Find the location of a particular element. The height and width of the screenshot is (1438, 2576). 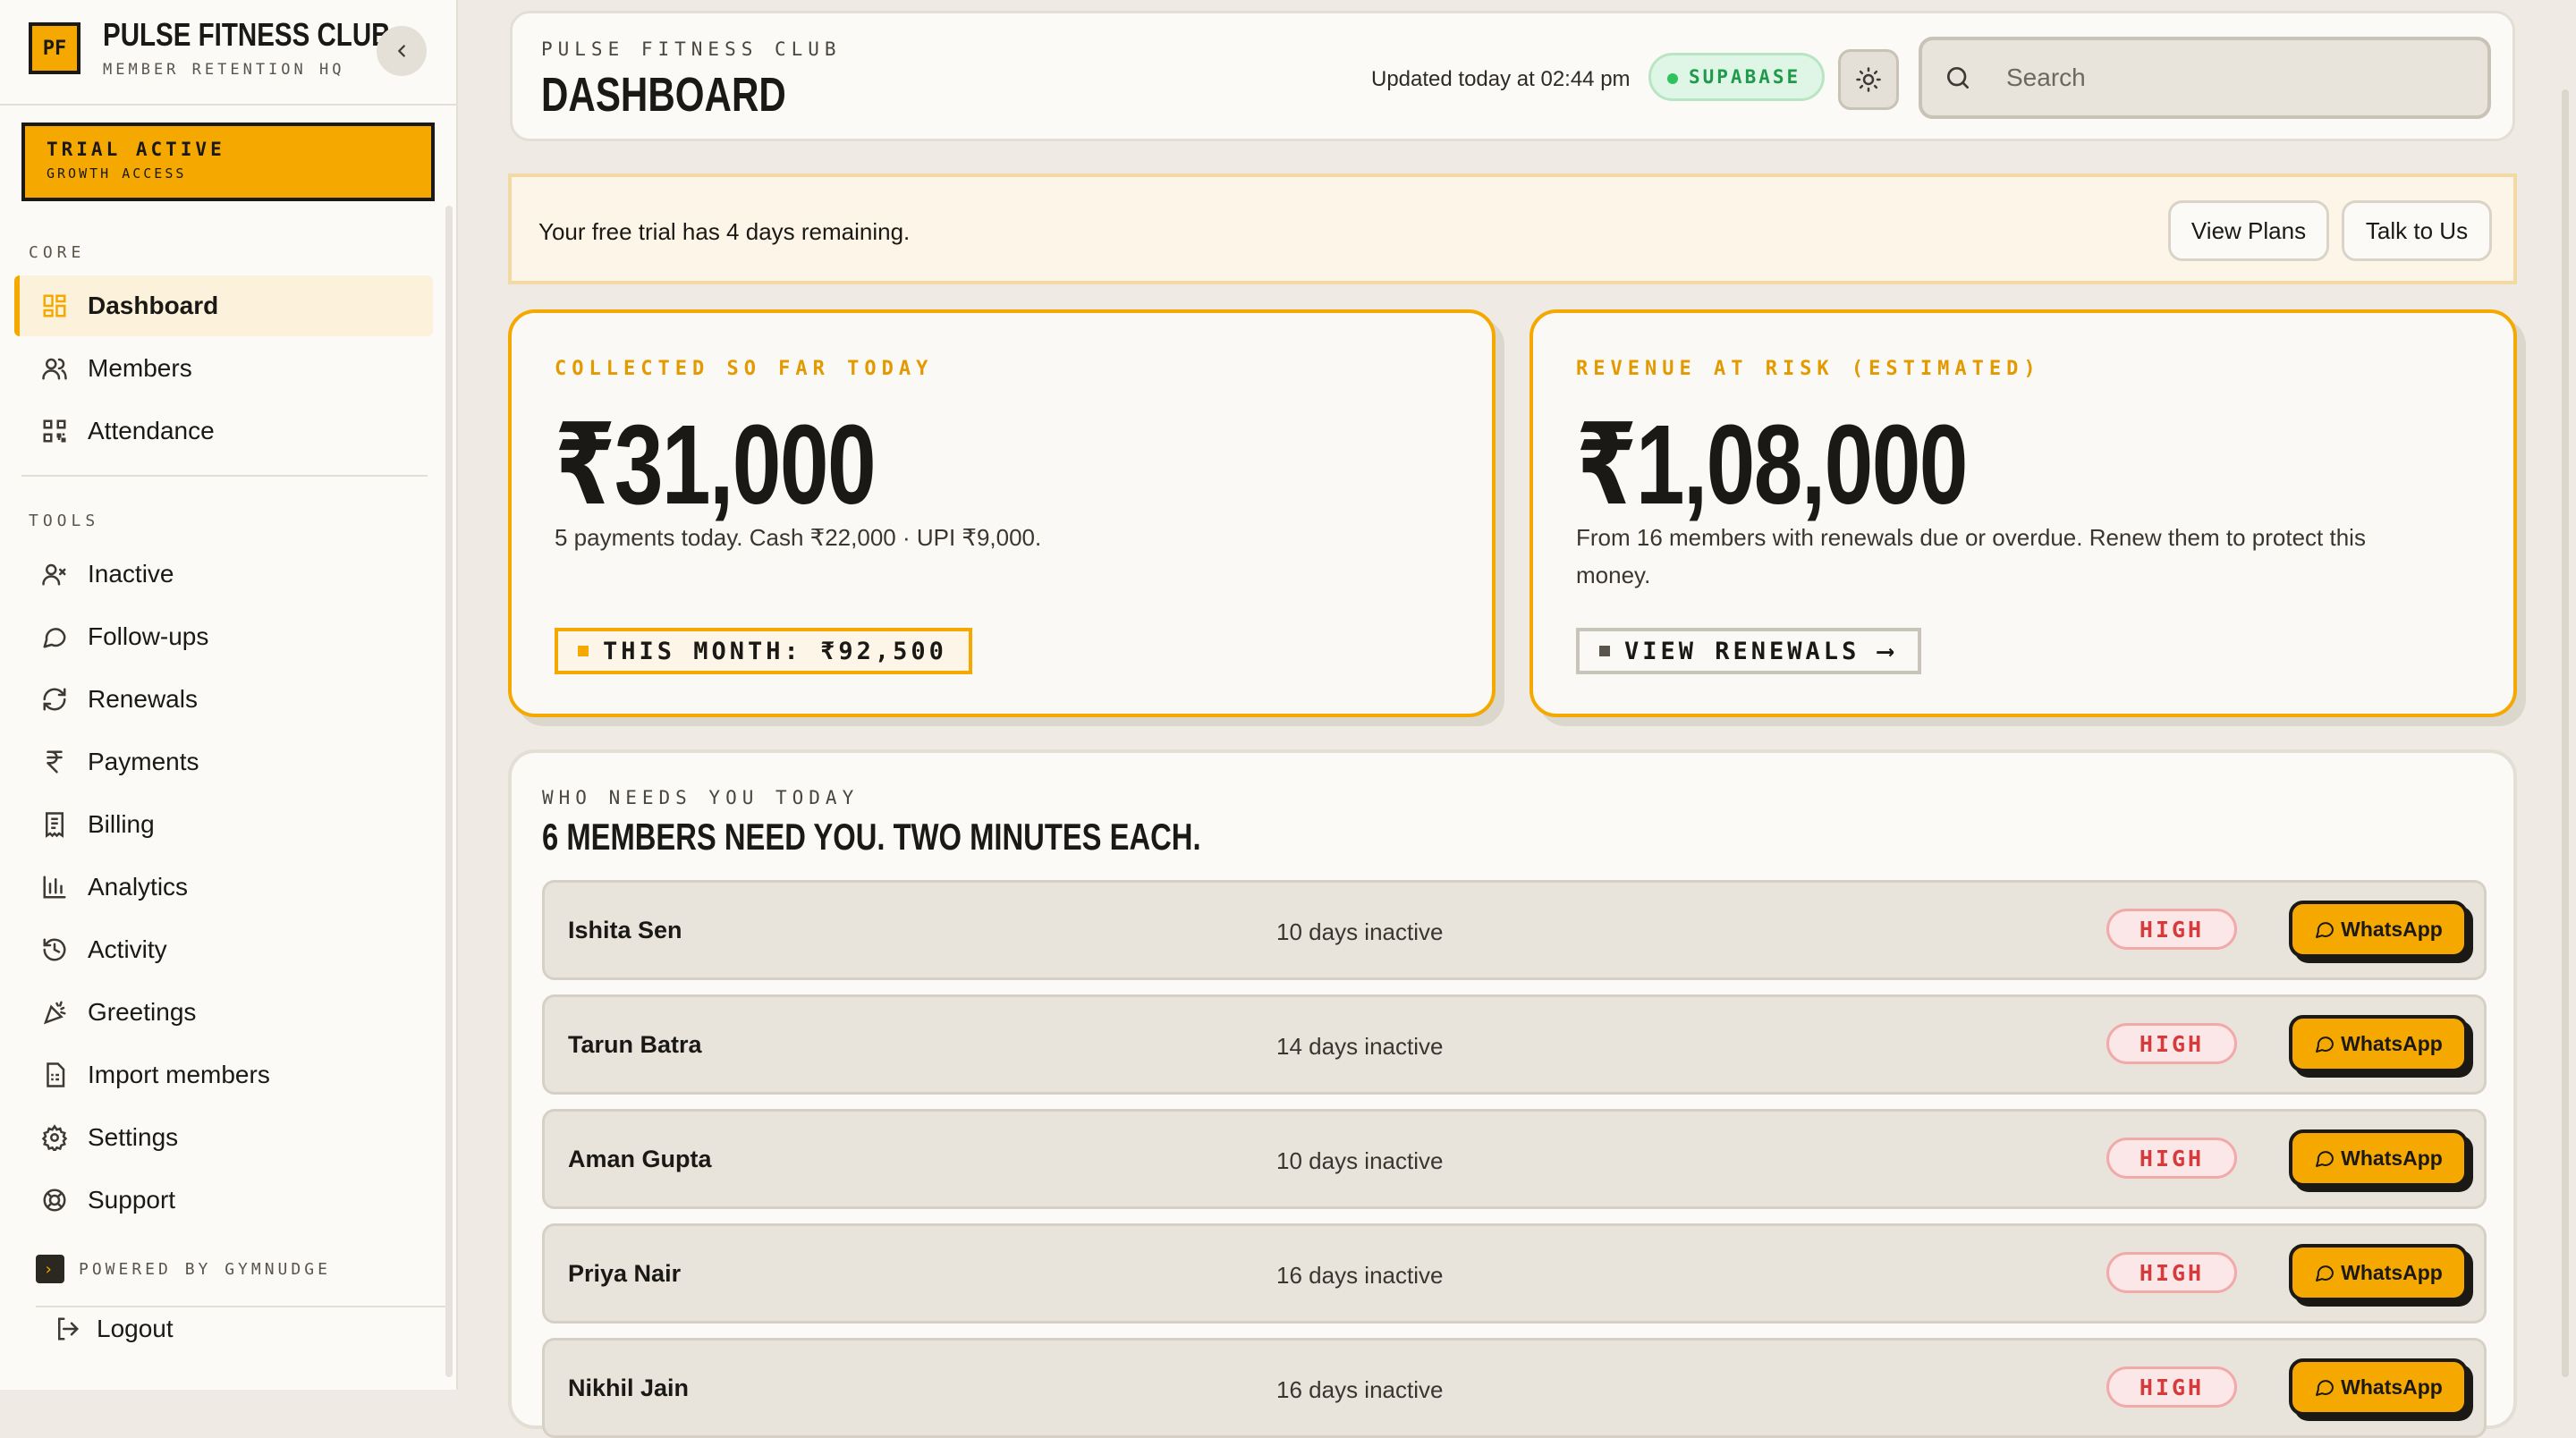

sidebar-scrollbar is located at coordinates (449, 791).